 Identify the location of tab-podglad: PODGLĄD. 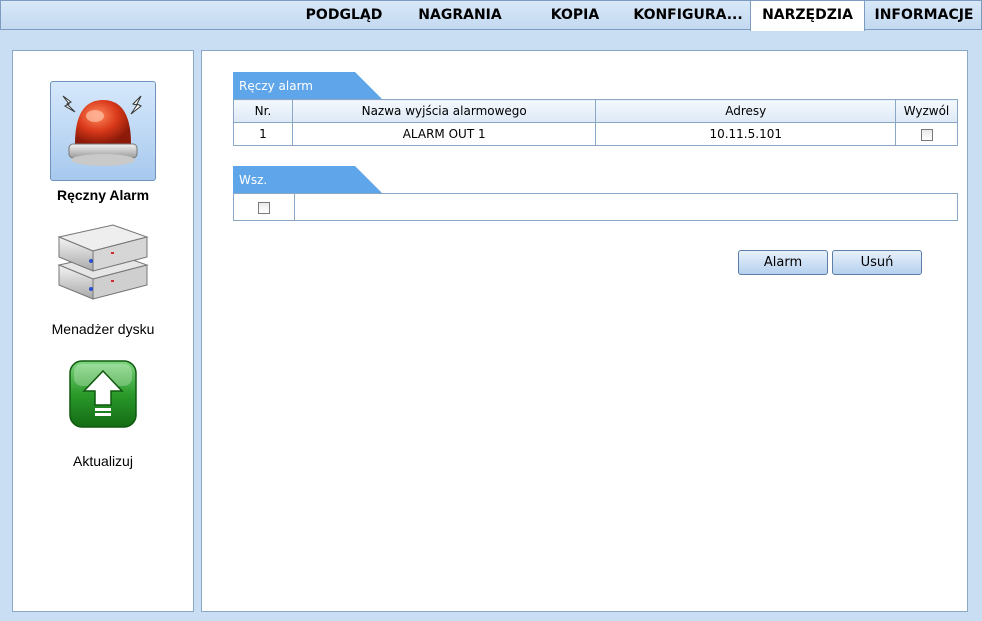
(344, 15).